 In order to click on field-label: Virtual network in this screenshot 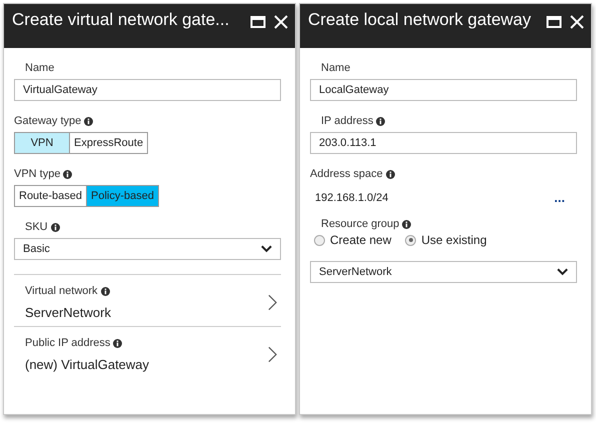, I will do `click(61, 291)`.